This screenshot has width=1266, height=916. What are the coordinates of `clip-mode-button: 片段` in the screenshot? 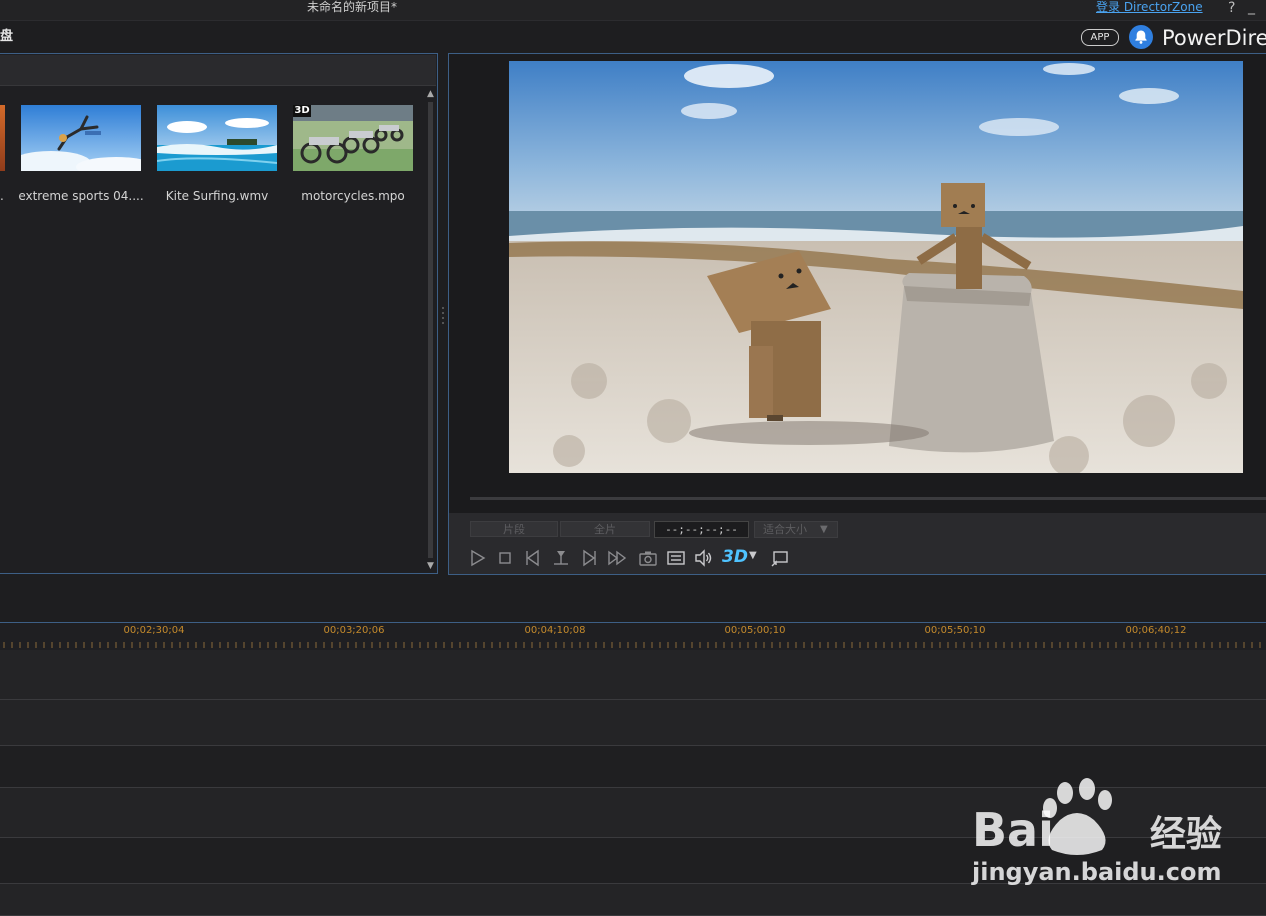 It's located at (514, 529).